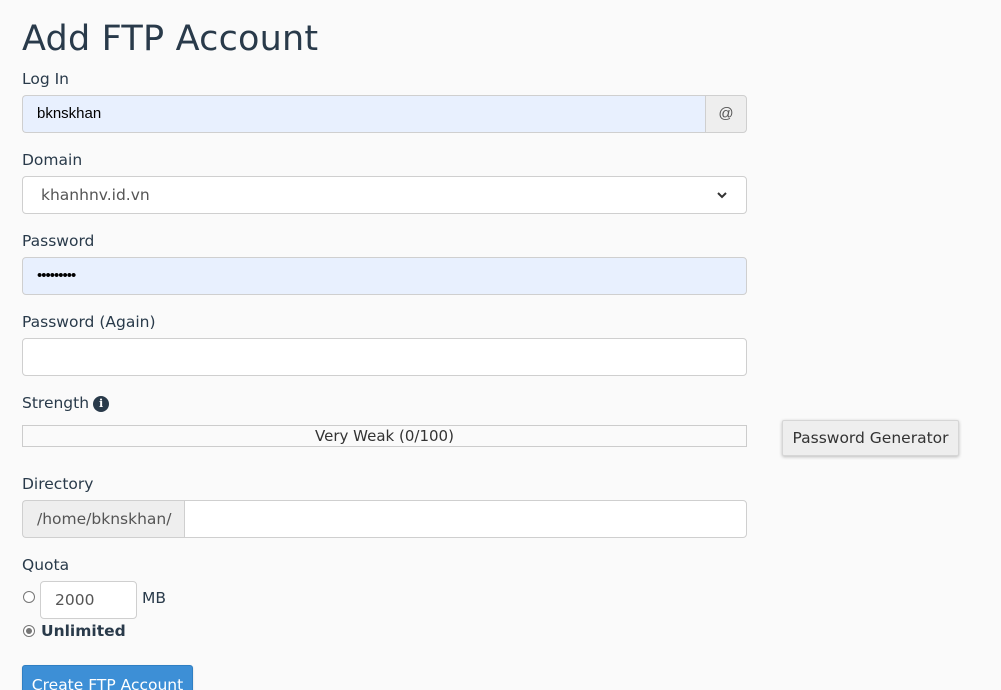  What do you see at coordinates (465, 519) in the screenshot?
I see `directory-input` at bounding box center [465, 519].